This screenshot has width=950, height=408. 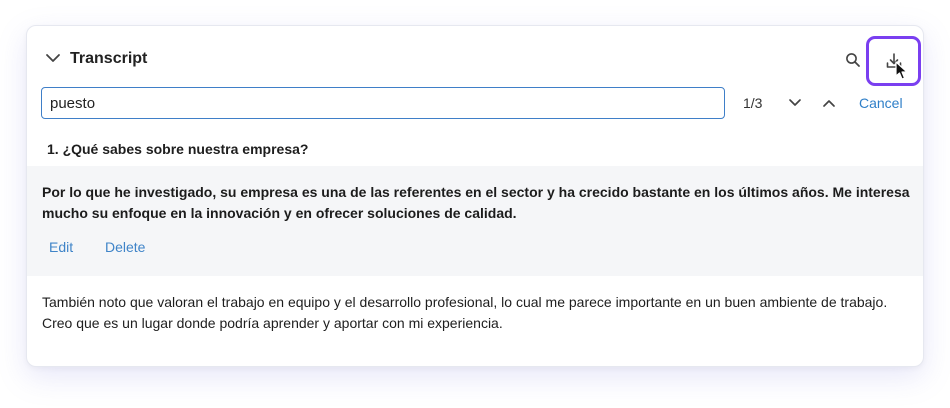 I want to click on cancel-search-button: Cancel, so click(x=881, y=103).